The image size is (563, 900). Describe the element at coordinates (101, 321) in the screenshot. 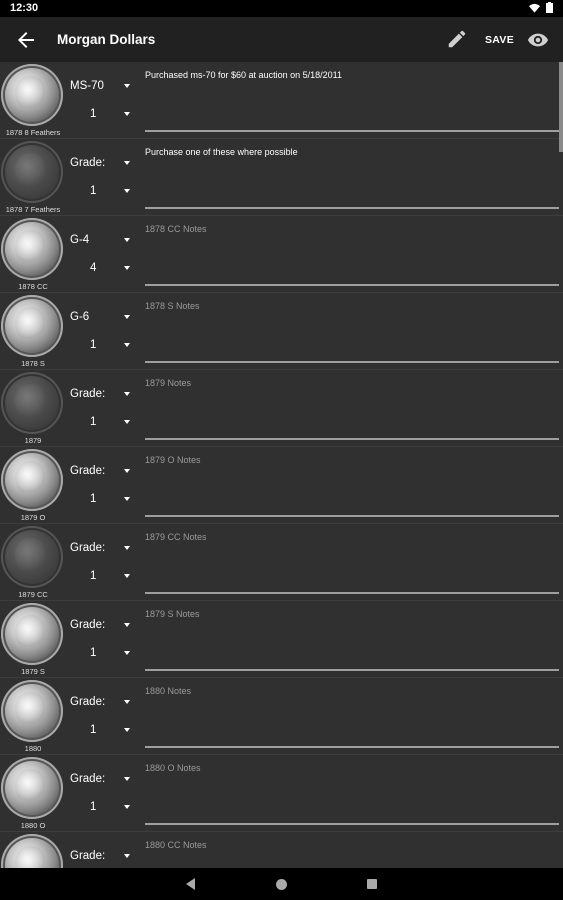

I see `grade-dropdown: G-6` at that location.